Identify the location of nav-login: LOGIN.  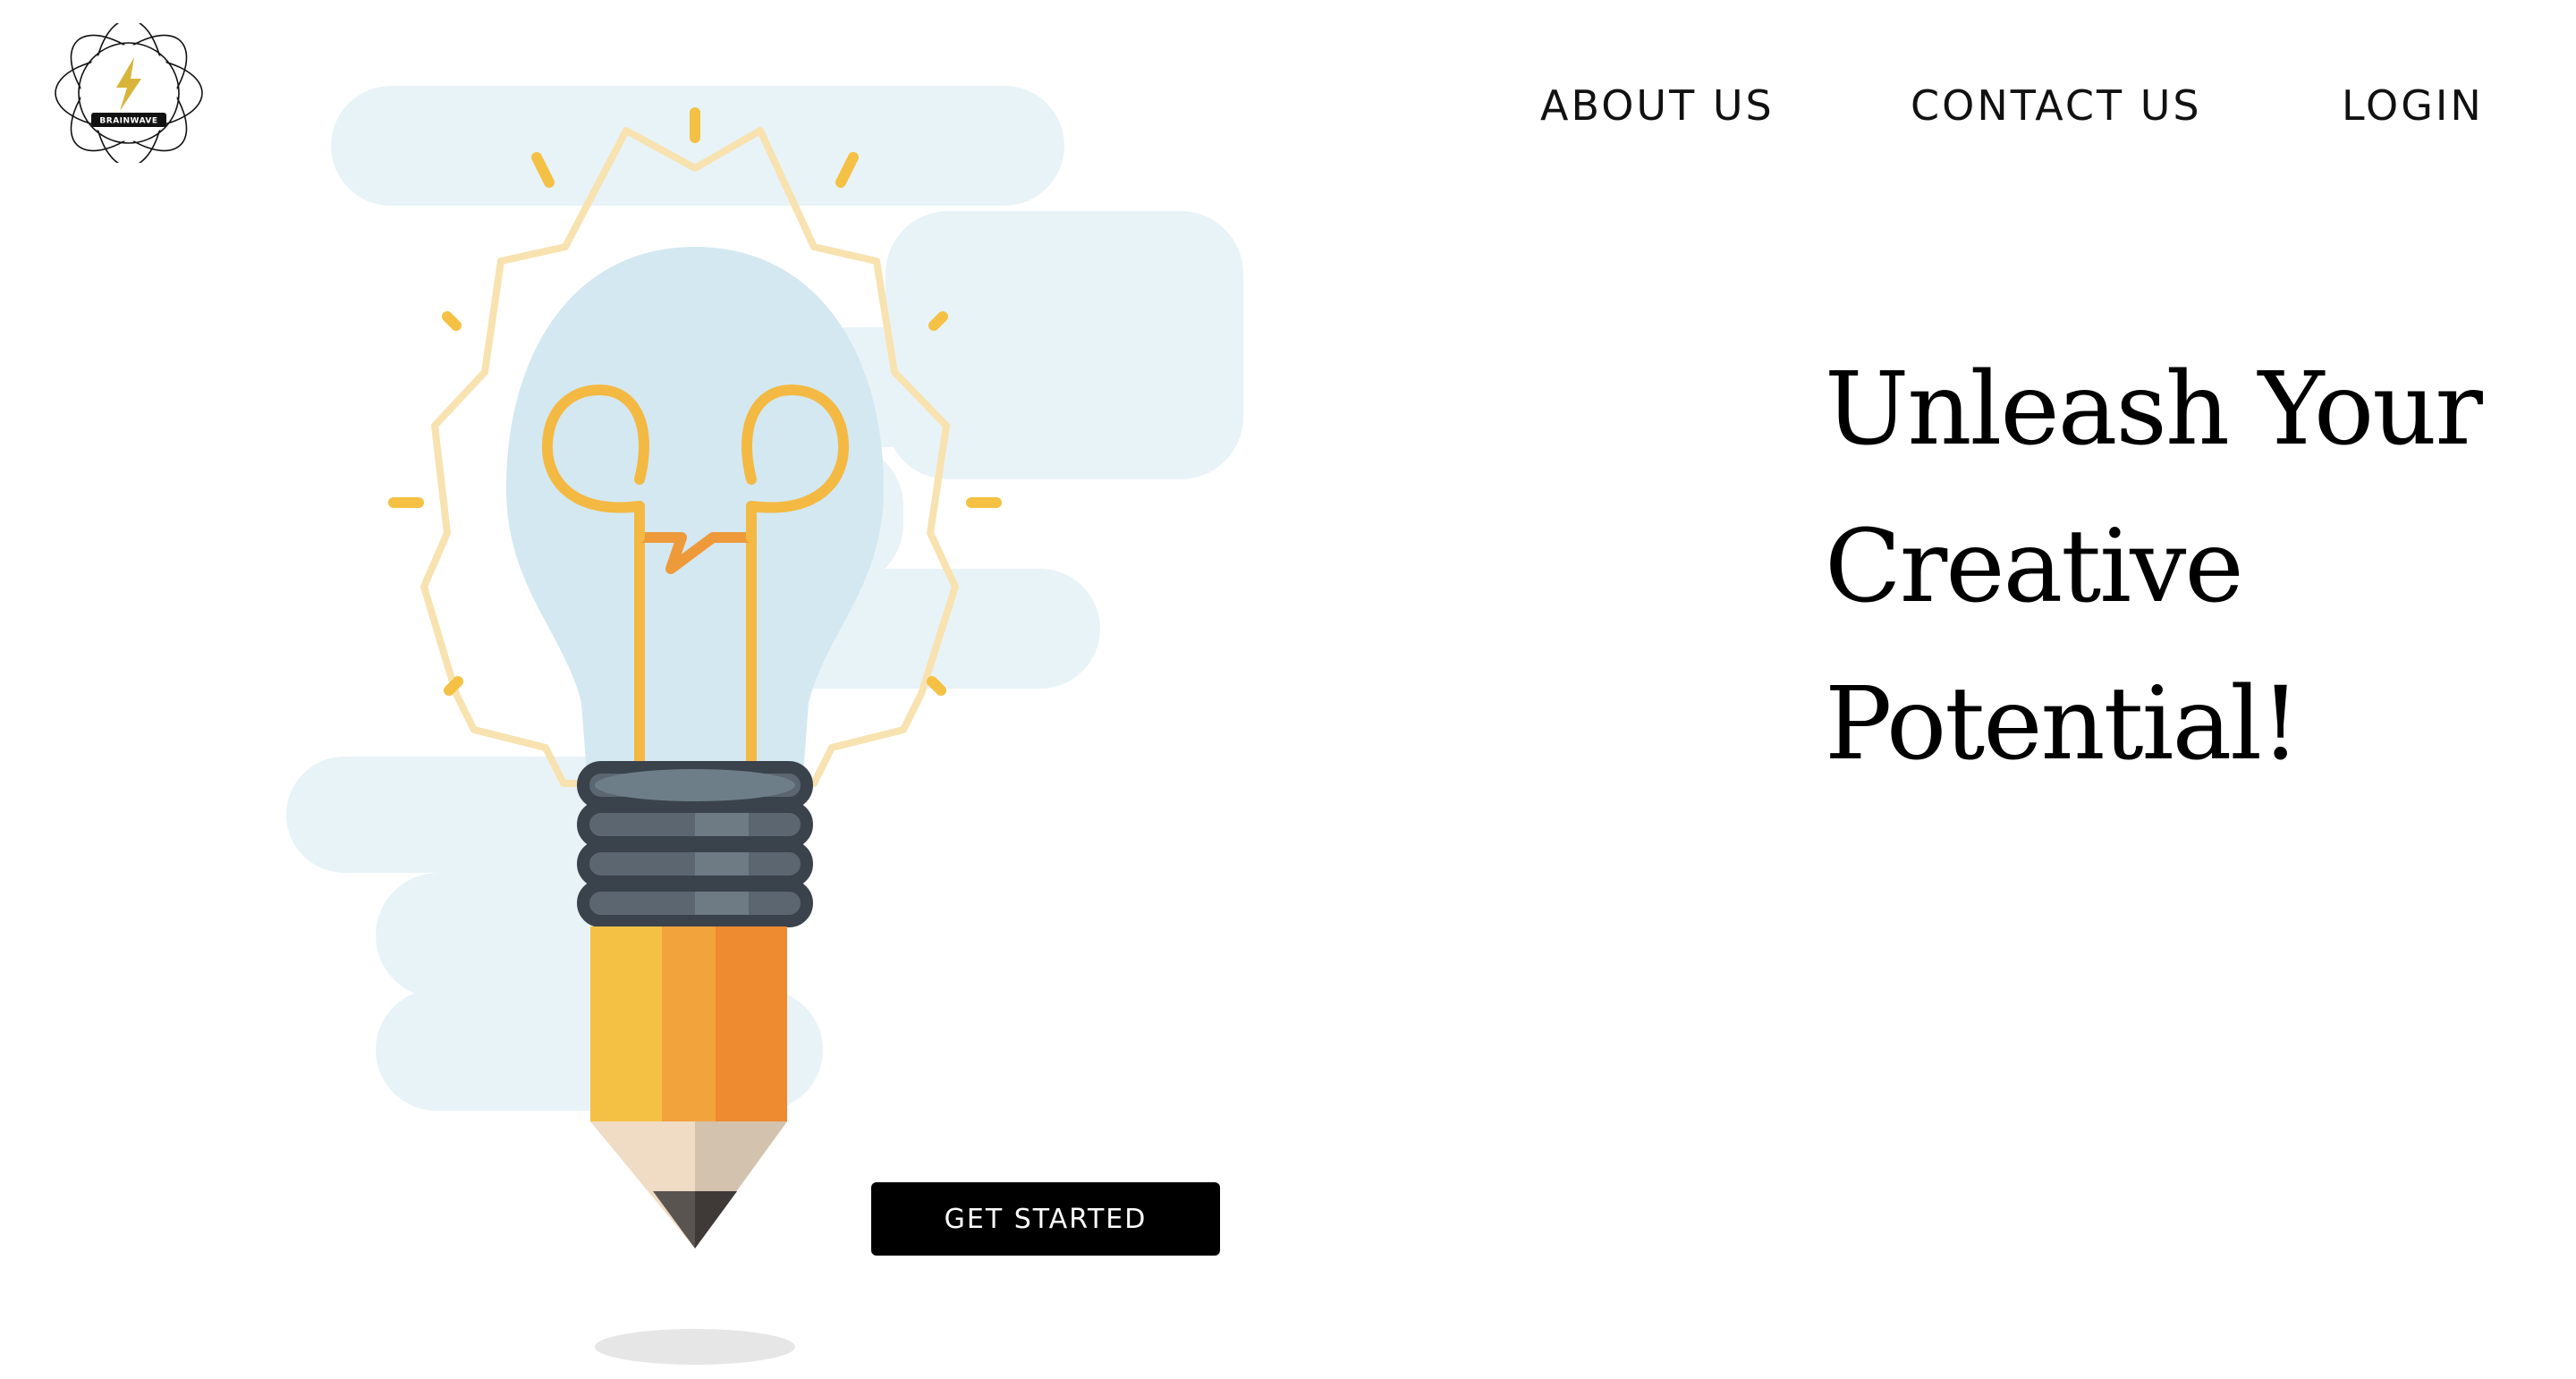
(2413, 105).